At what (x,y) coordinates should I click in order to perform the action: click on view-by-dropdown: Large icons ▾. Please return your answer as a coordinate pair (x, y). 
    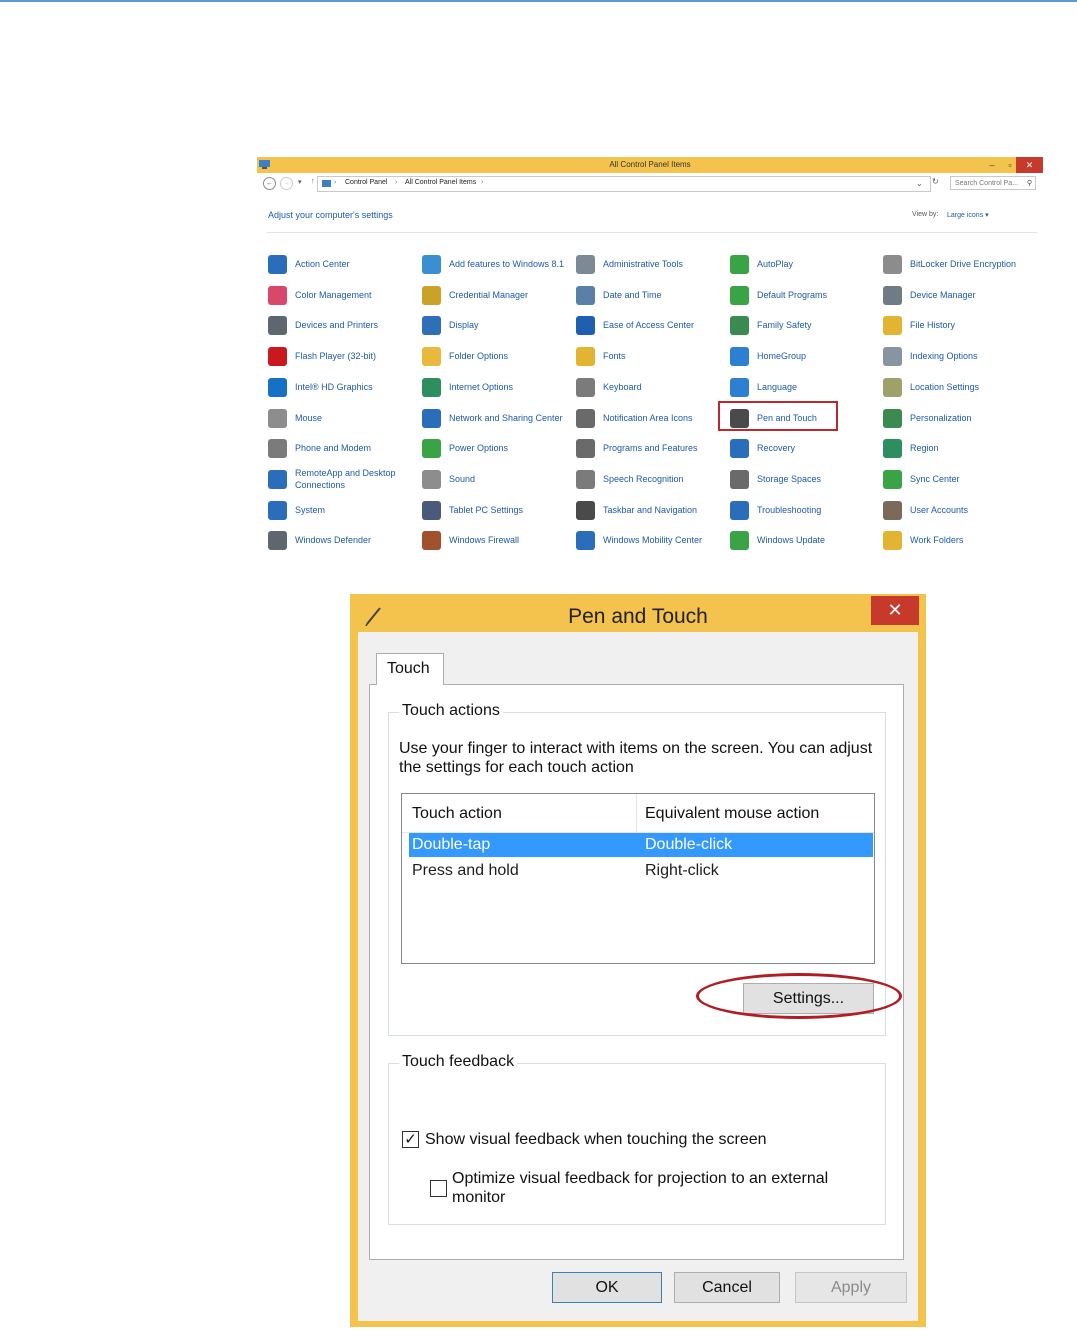
    Looking at the image, I should click on (968, 215).